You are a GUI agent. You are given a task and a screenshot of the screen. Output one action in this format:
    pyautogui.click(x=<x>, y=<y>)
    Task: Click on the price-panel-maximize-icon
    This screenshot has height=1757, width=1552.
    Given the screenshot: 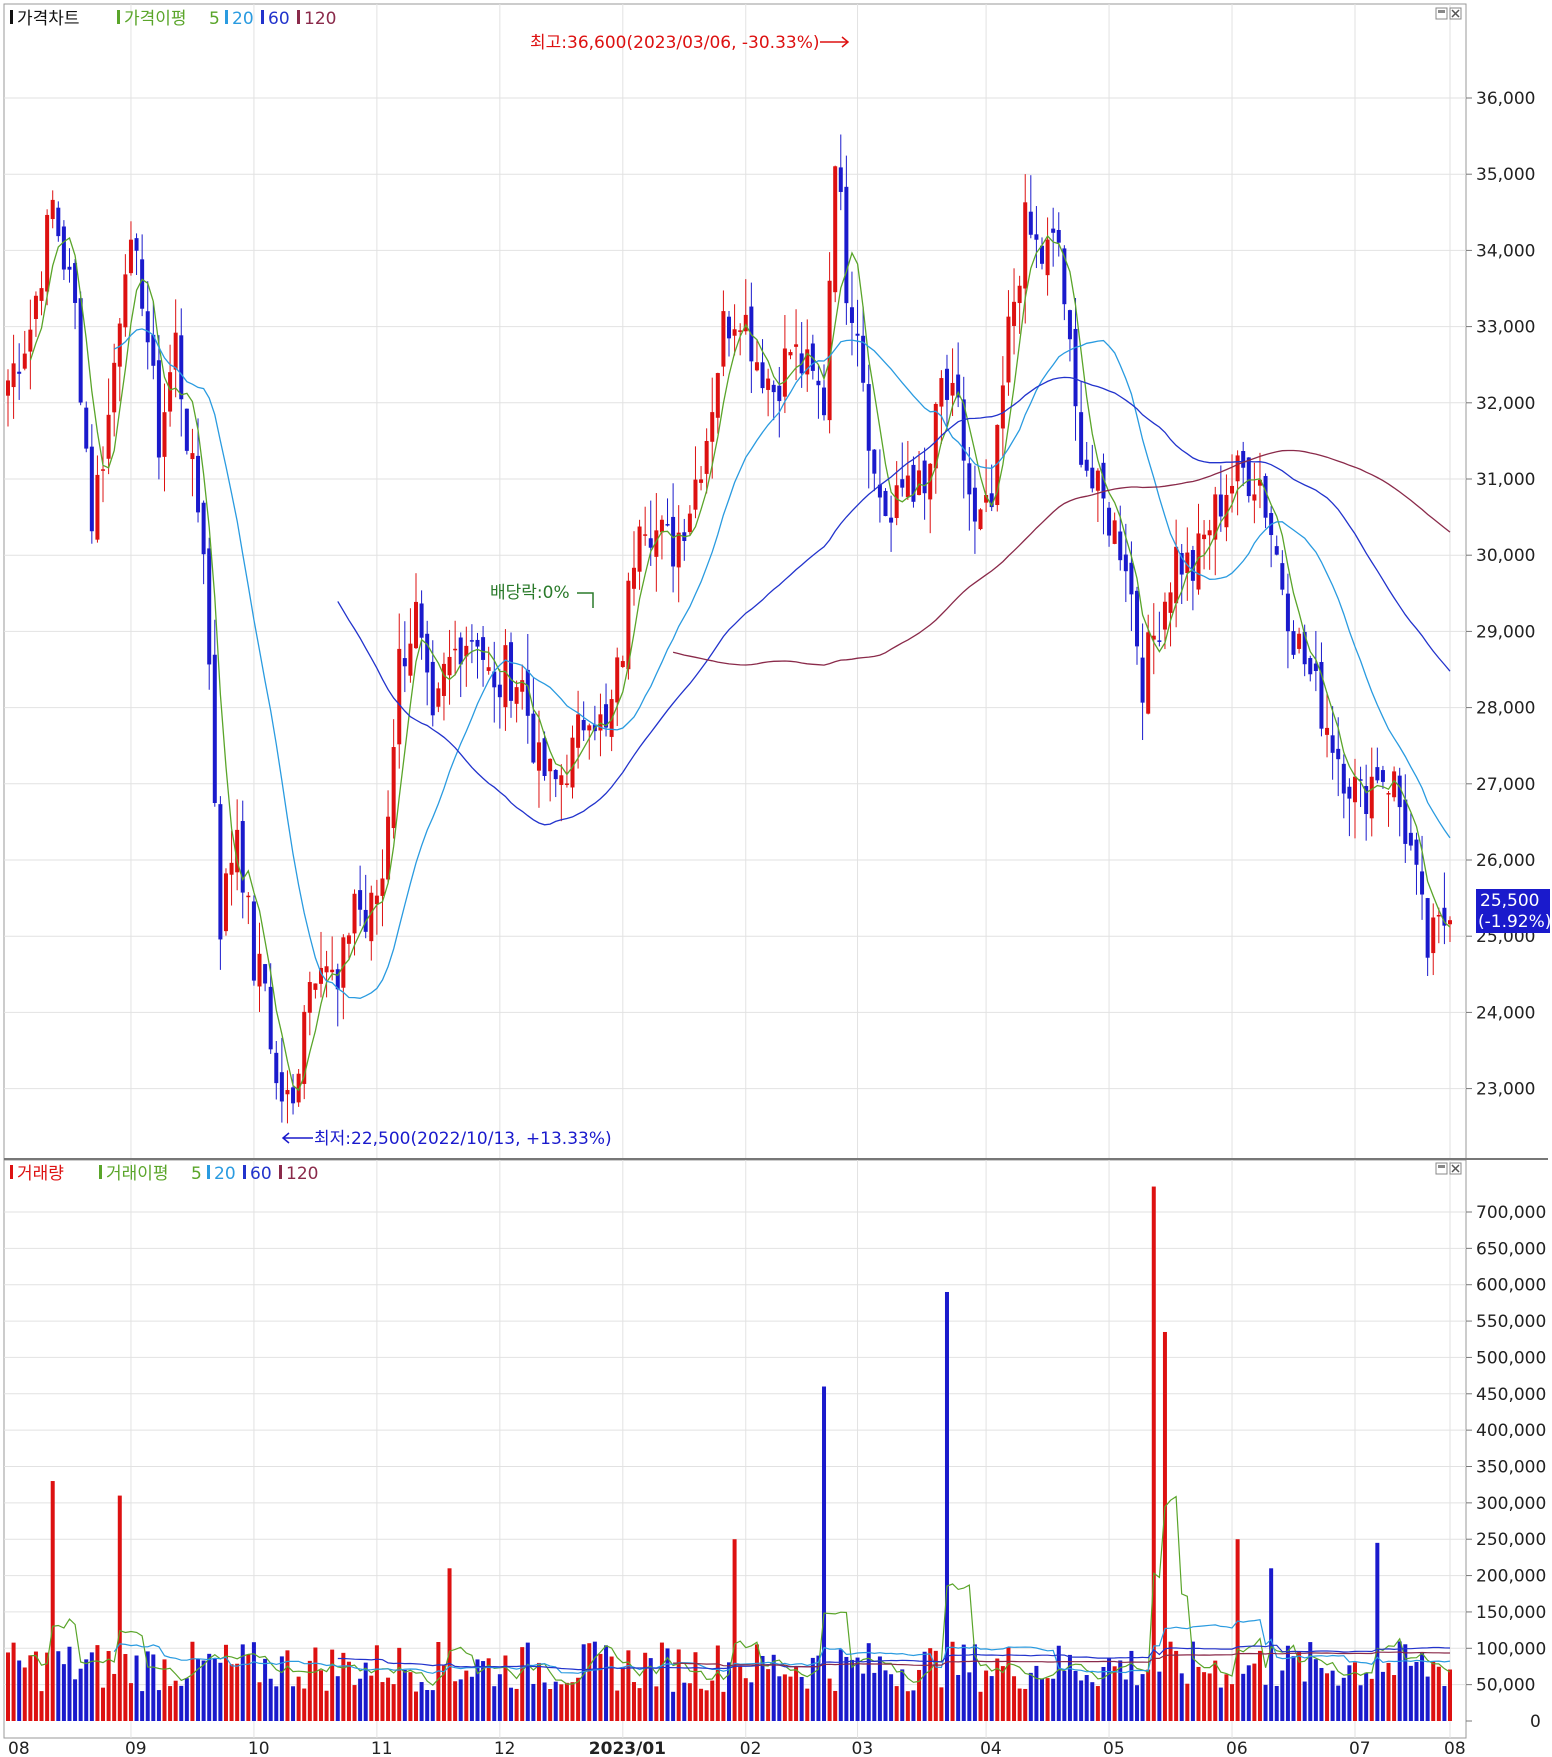 What is the action you would take?
    pyautogui.click(x=1441, y=13)
    